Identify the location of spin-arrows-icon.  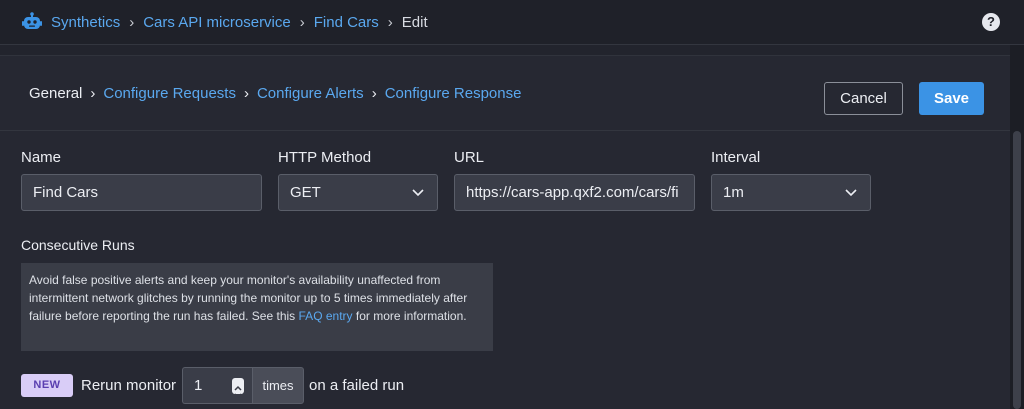
(238, 388).